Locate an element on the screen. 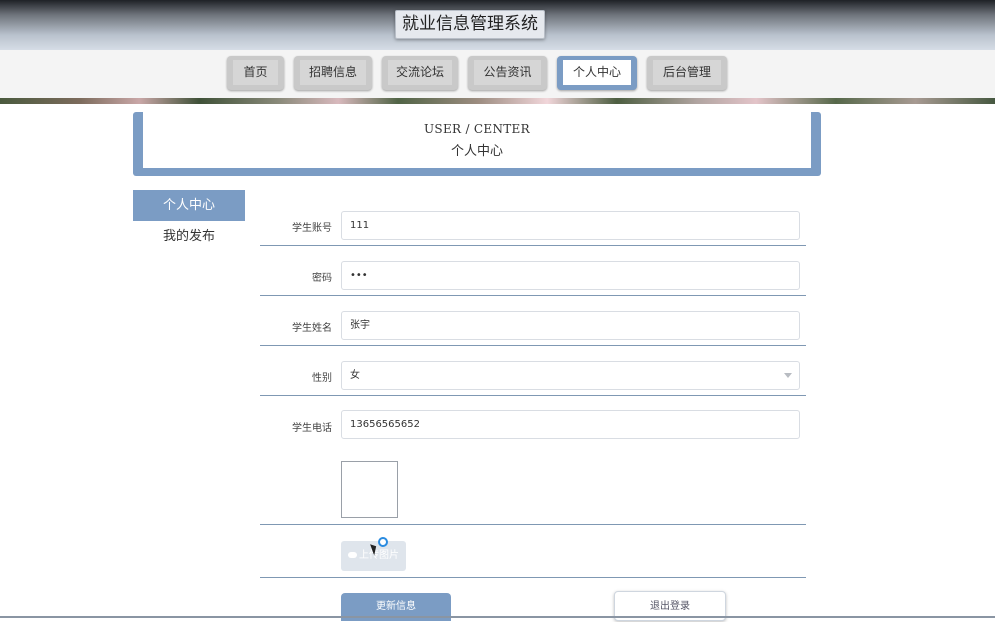  password-input: ••• is located at coordinates (570, 275).